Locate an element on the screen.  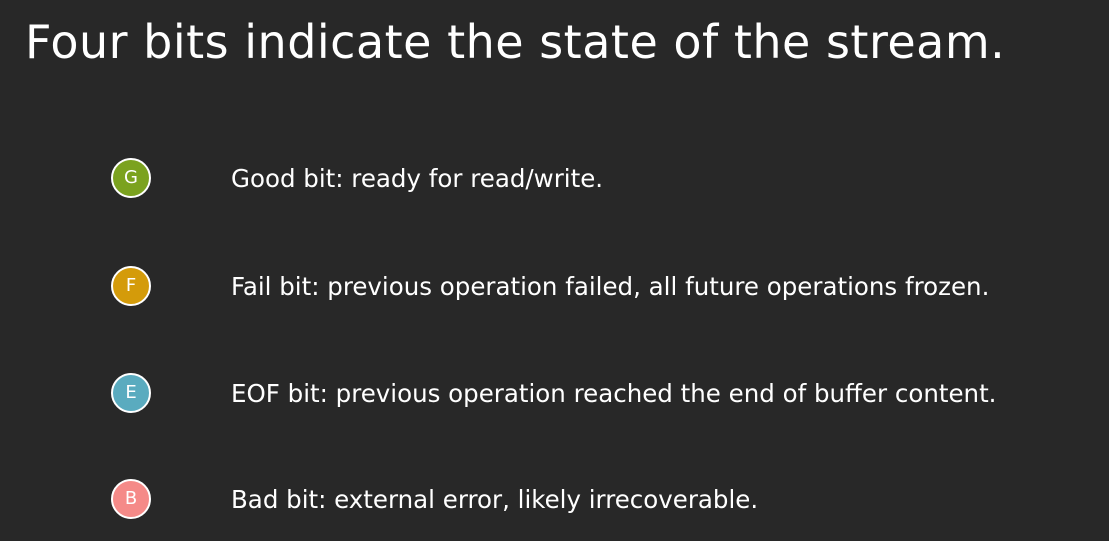
bad-bit-badge: B is located at coordinates (131, 499).